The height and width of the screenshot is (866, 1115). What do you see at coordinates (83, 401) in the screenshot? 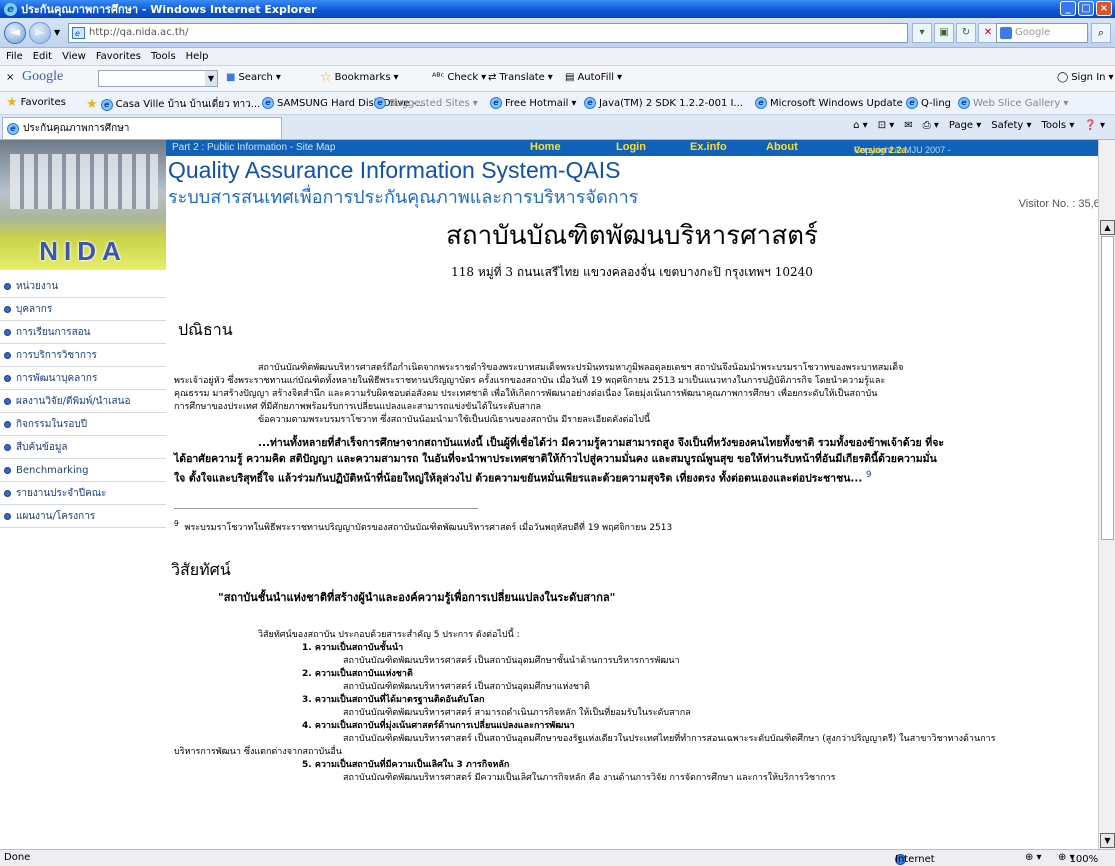
I see `sidebar-item-research: ผลงานวิจัย/ตีพิมพ์/นำเสนอ` at bounding box center [83, 401].